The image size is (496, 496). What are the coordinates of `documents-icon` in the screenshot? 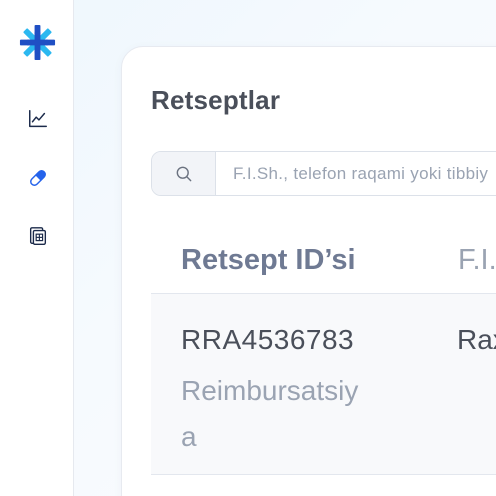 It's located at (38, 236).